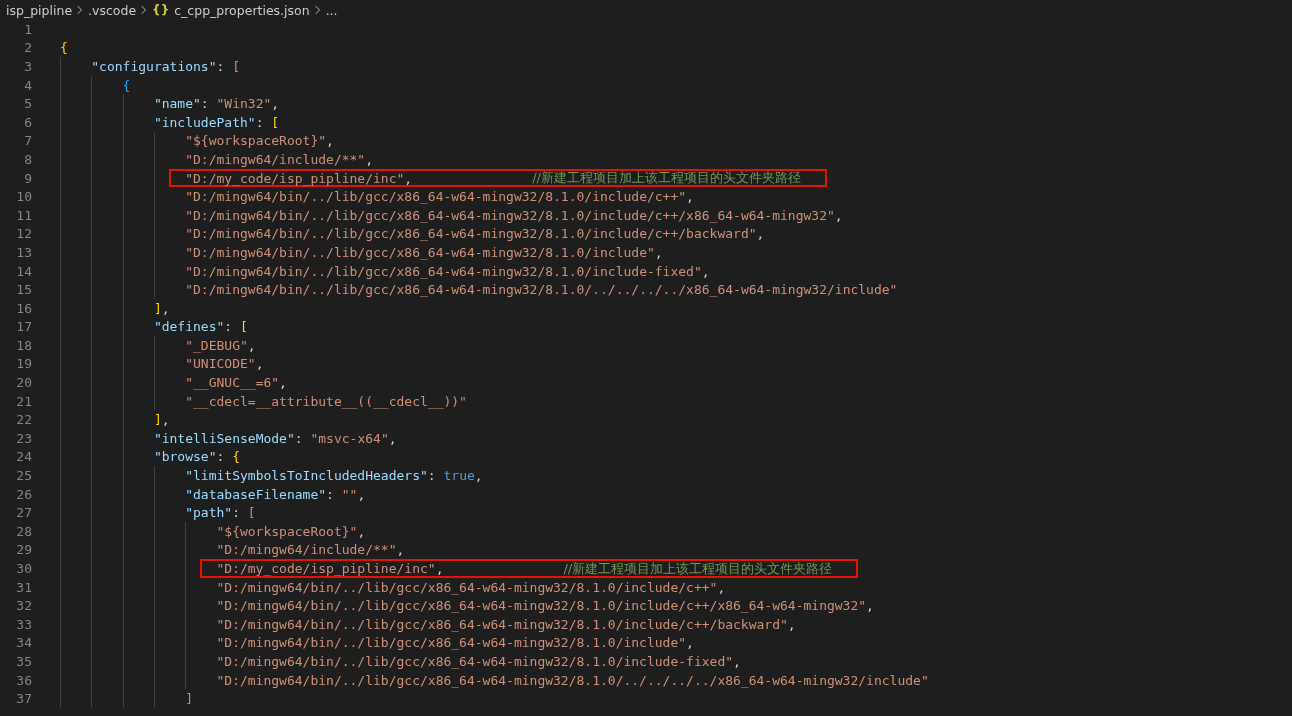  I want to click on code-line: "_DEBUG",, so click(220, 345).